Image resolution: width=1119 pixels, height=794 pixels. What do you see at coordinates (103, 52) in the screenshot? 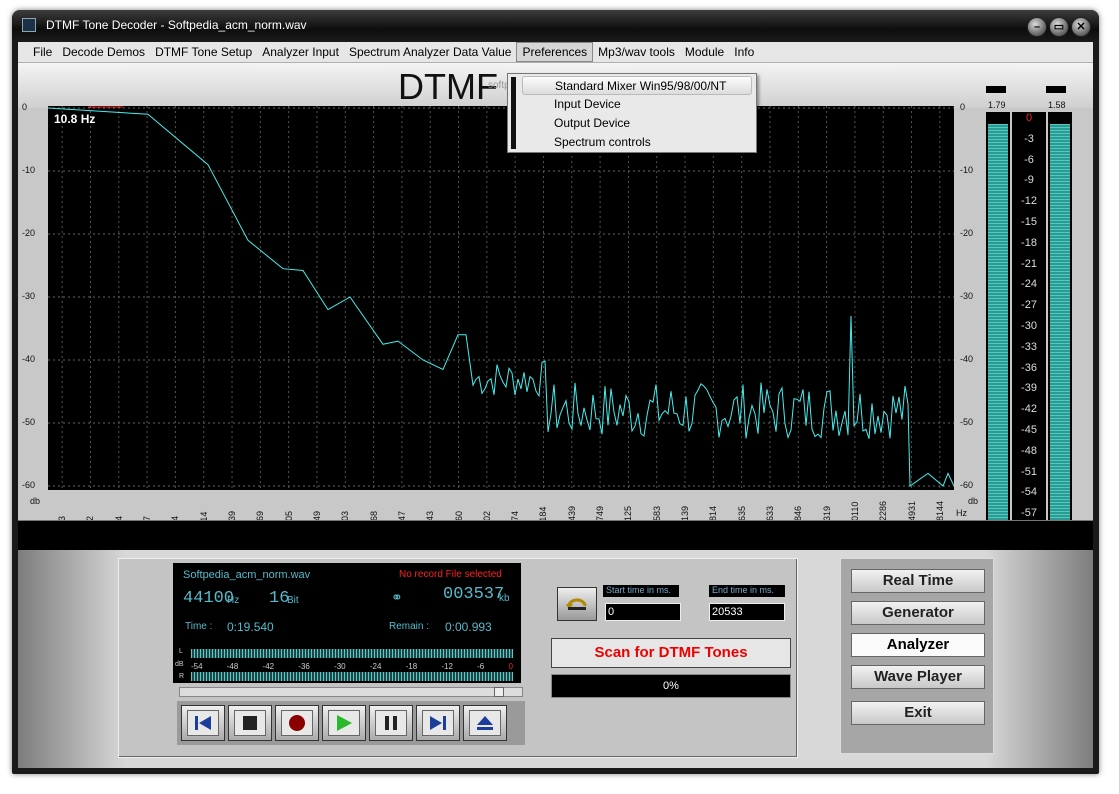
I see `menu-decode-demos: Decode Demos` at bounding box center [103, 52].